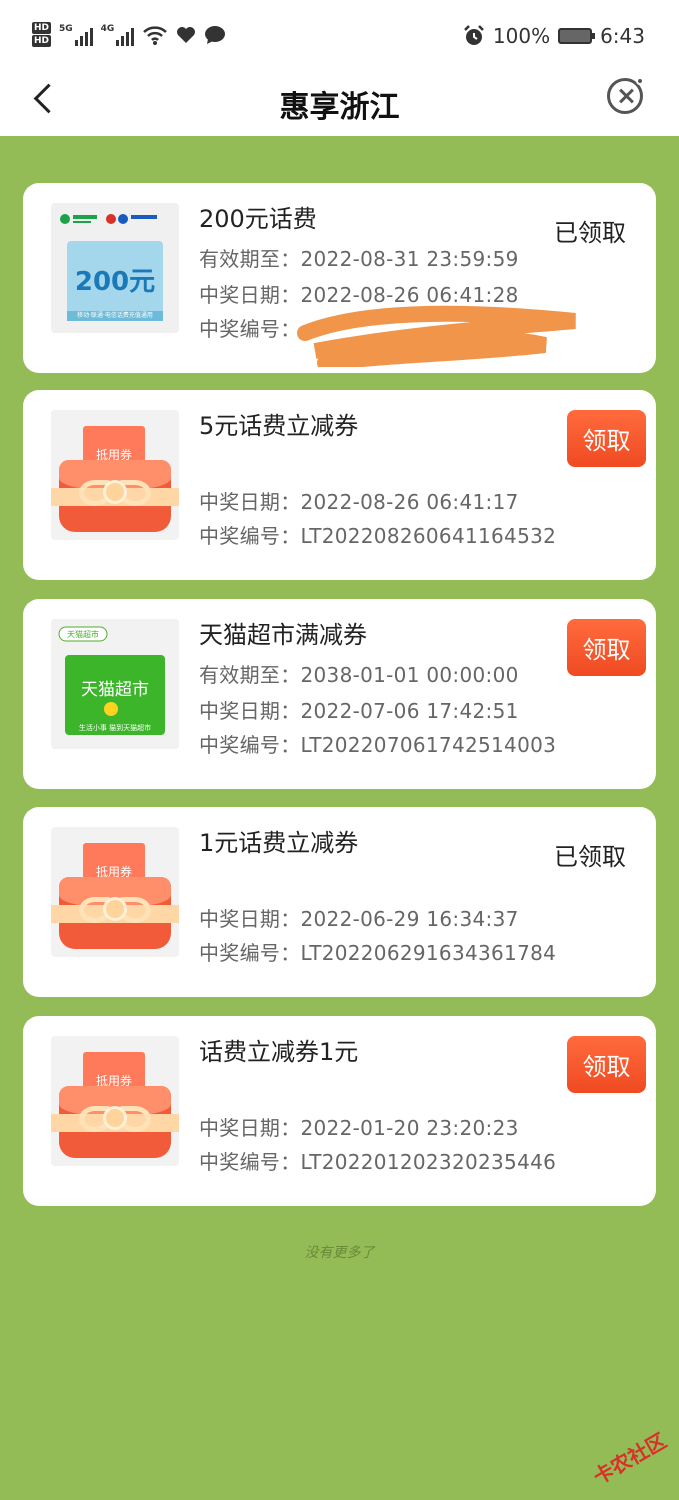 This screenshot has width=679, height=1500. What do you see at coordinates (83, 634) in the screenshot?
I see `tmall-badge: 天猫超市` at bounding box center [83, 634].